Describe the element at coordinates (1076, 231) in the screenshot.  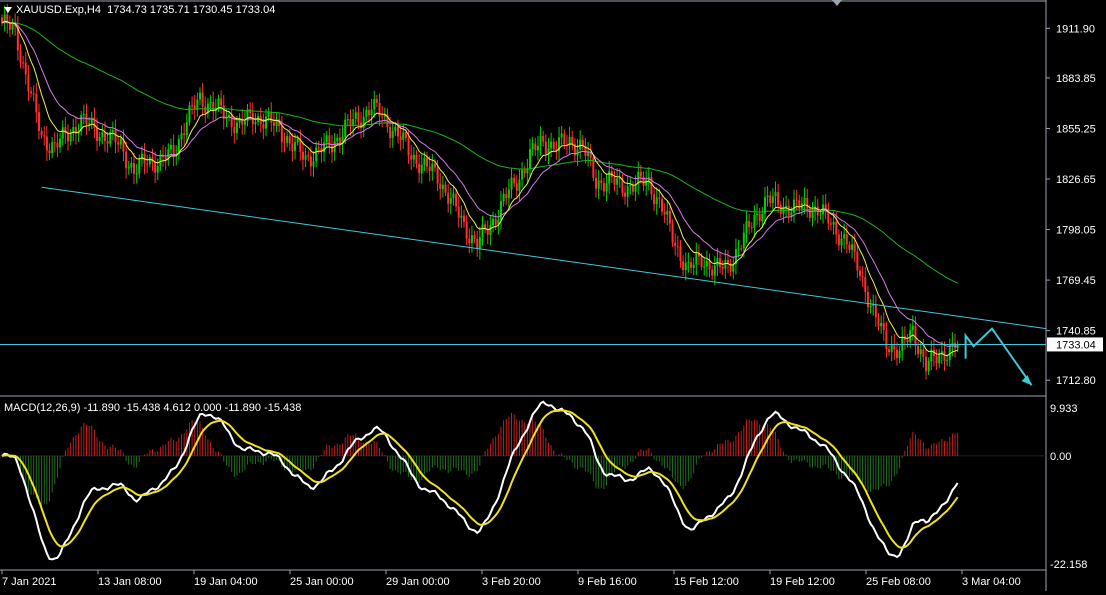
I see `price-tick-label: 1798.05` at that location.